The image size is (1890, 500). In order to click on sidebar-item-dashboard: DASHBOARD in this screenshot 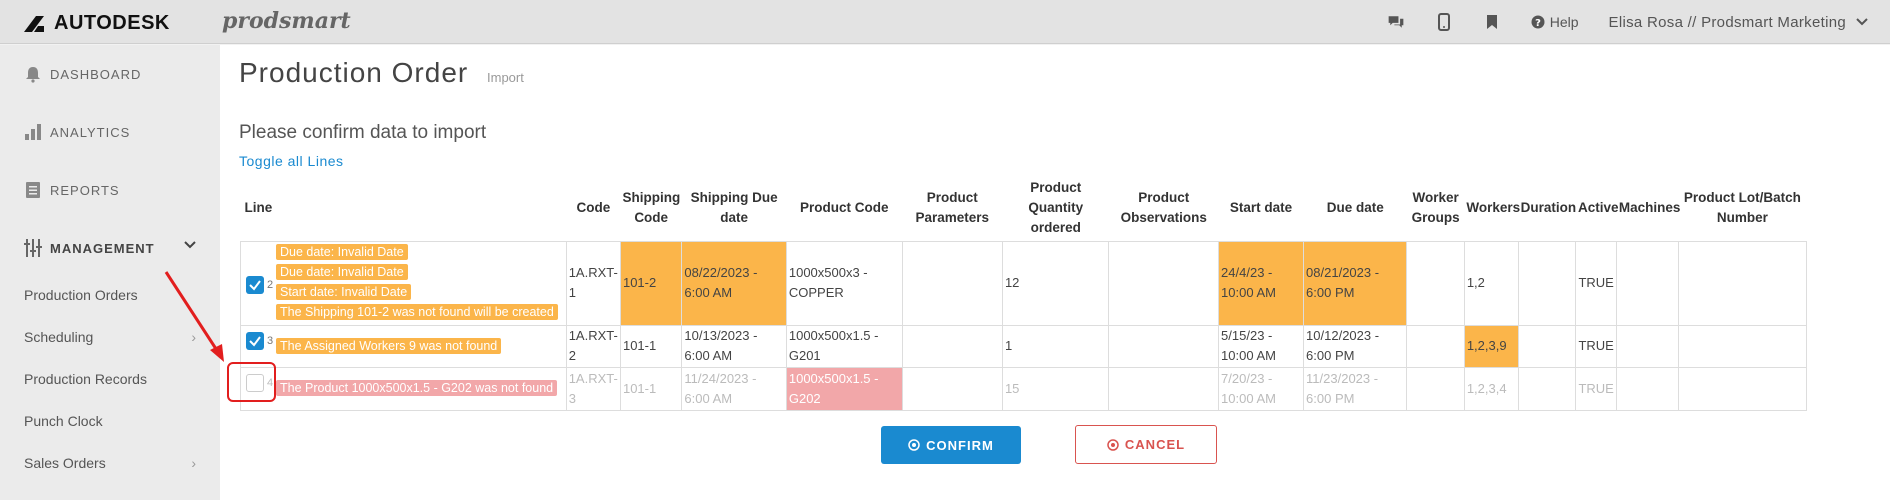, I will do `click(110, 74)`.